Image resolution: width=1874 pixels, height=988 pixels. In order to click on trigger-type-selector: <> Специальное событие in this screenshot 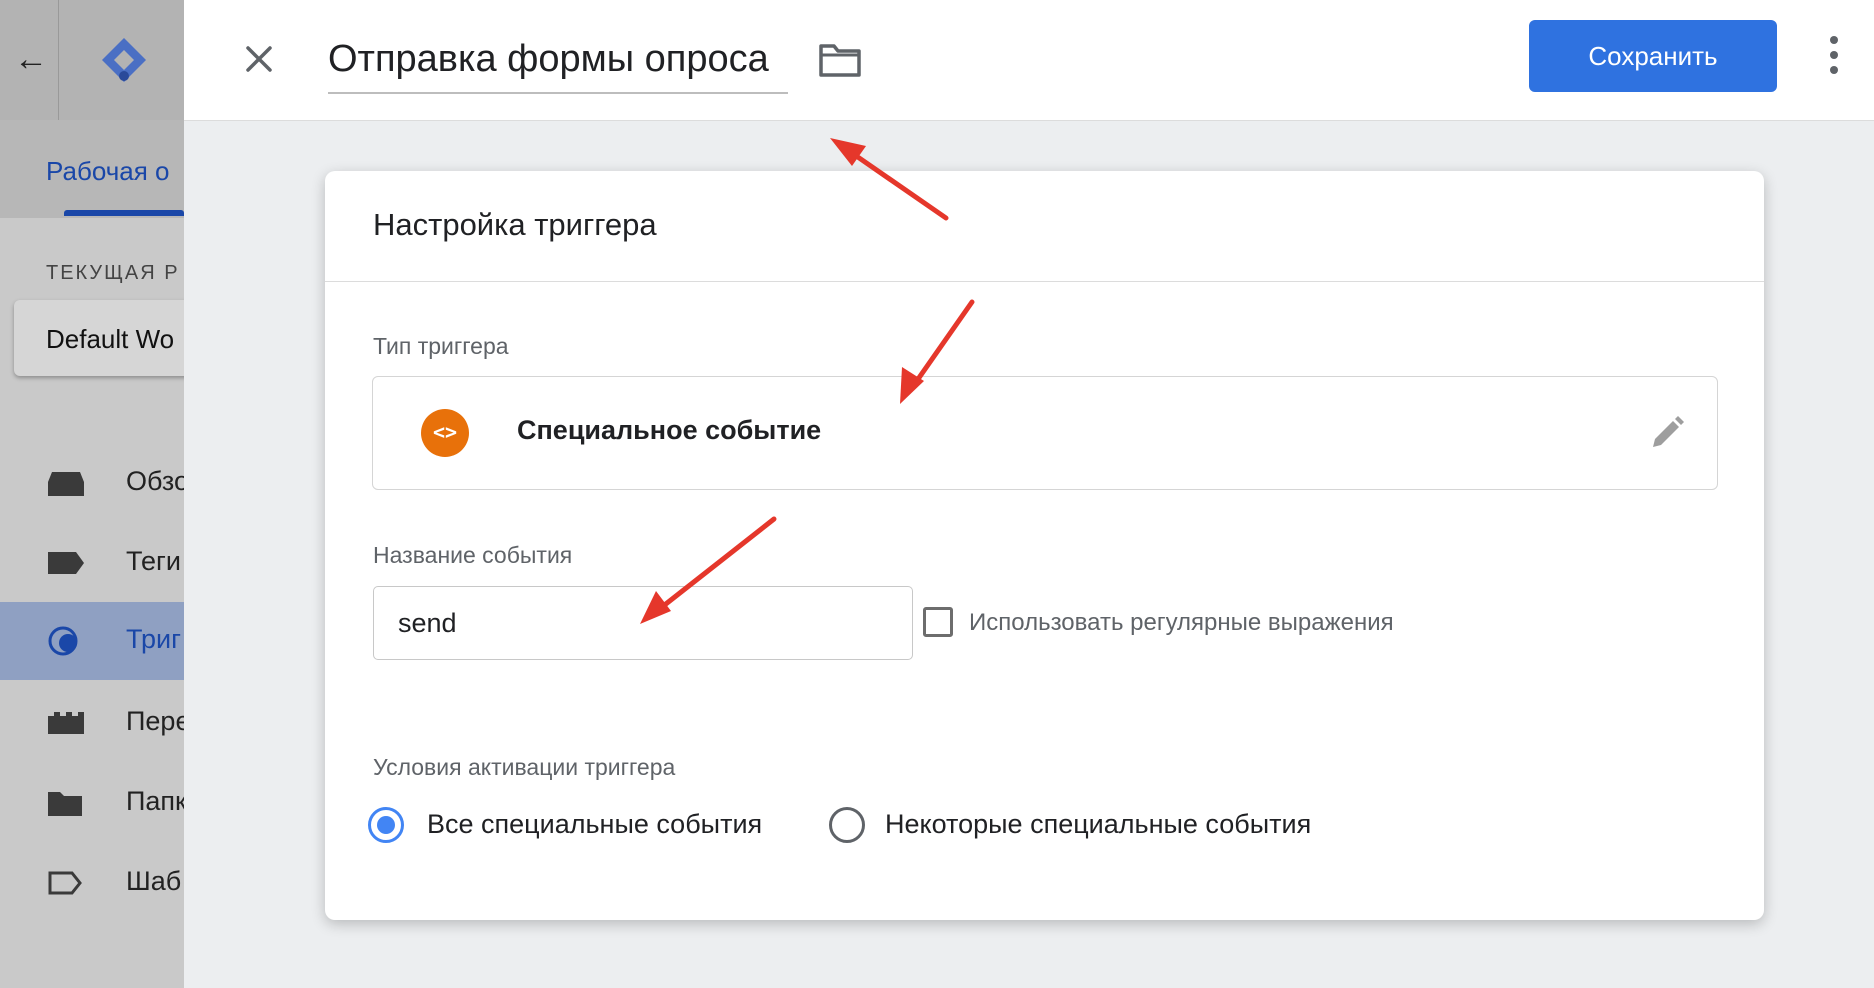, I will do `click(1045, 433)`.